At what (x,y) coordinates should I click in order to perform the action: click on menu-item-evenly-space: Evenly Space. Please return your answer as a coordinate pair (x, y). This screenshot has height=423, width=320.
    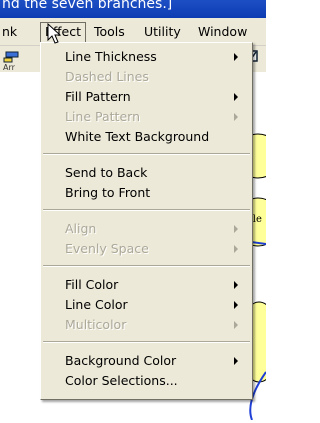
    Looking at the image, I should click on (146, 249).